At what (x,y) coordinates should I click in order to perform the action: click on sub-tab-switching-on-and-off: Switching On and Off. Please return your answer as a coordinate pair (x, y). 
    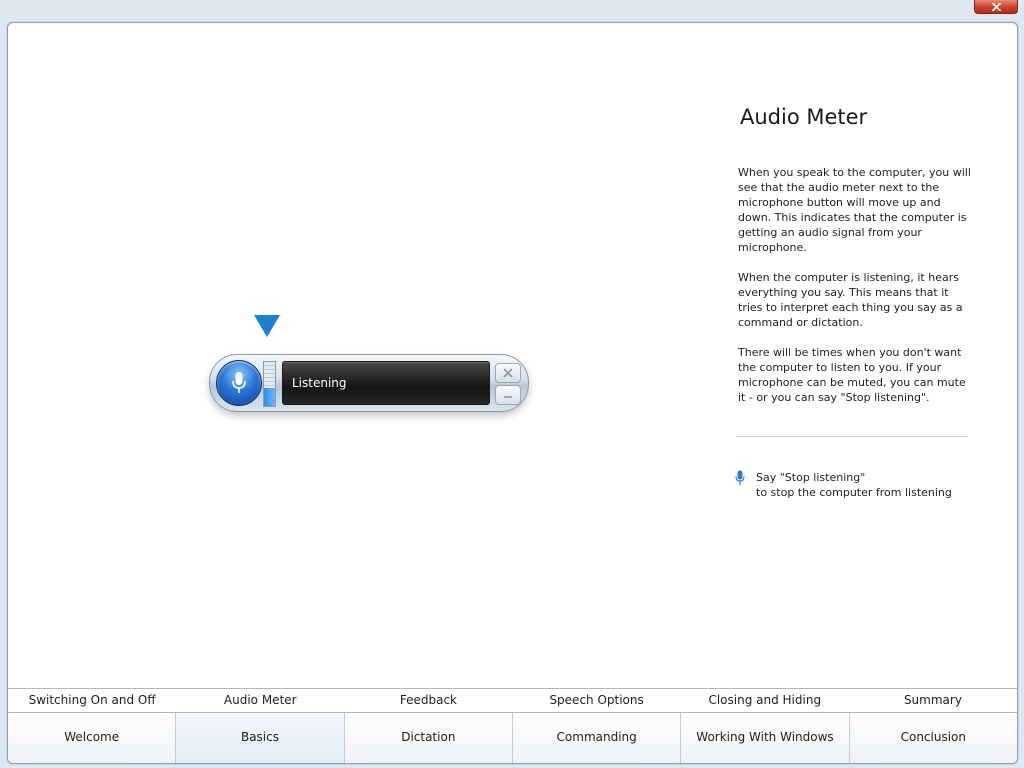
    Looking at the image, I should click on (92, 701).